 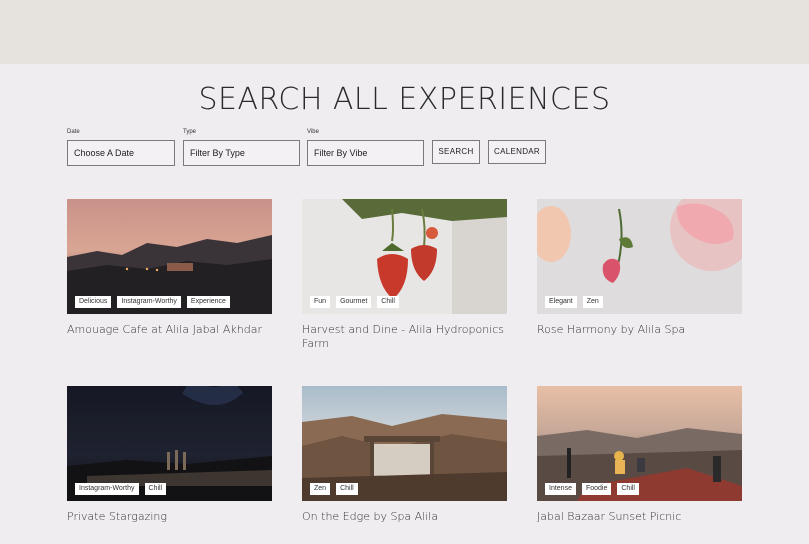 I want to click on type-filter-label: Type, so click(x=190, y=132).